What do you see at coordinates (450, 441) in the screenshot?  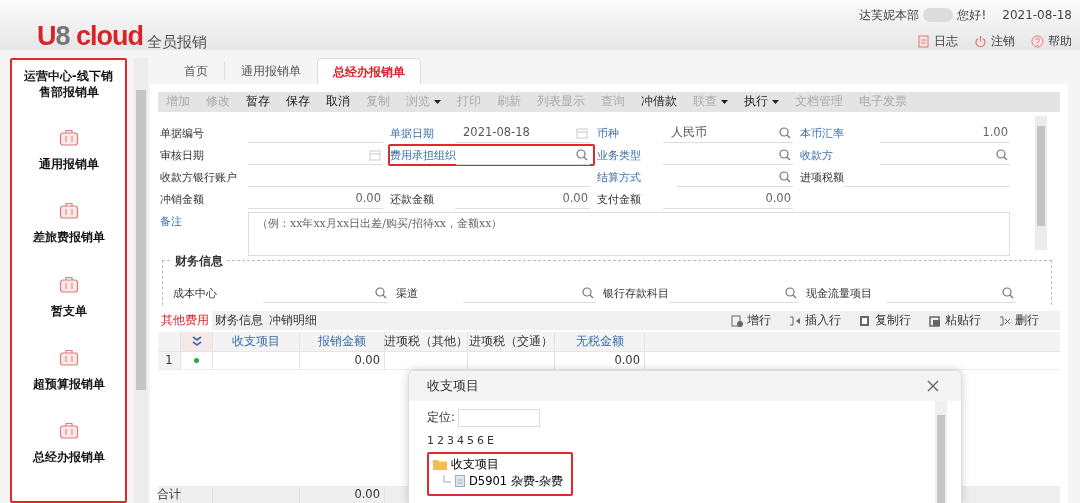 I see `level-link: 3` at bounding box center [450, 441].